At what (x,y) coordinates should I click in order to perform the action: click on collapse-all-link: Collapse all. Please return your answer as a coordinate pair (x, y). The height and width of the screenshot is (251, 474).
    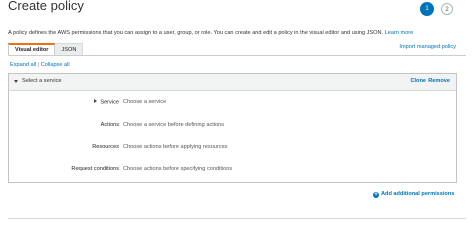
    Looking at the image, I should click on (55, 65).